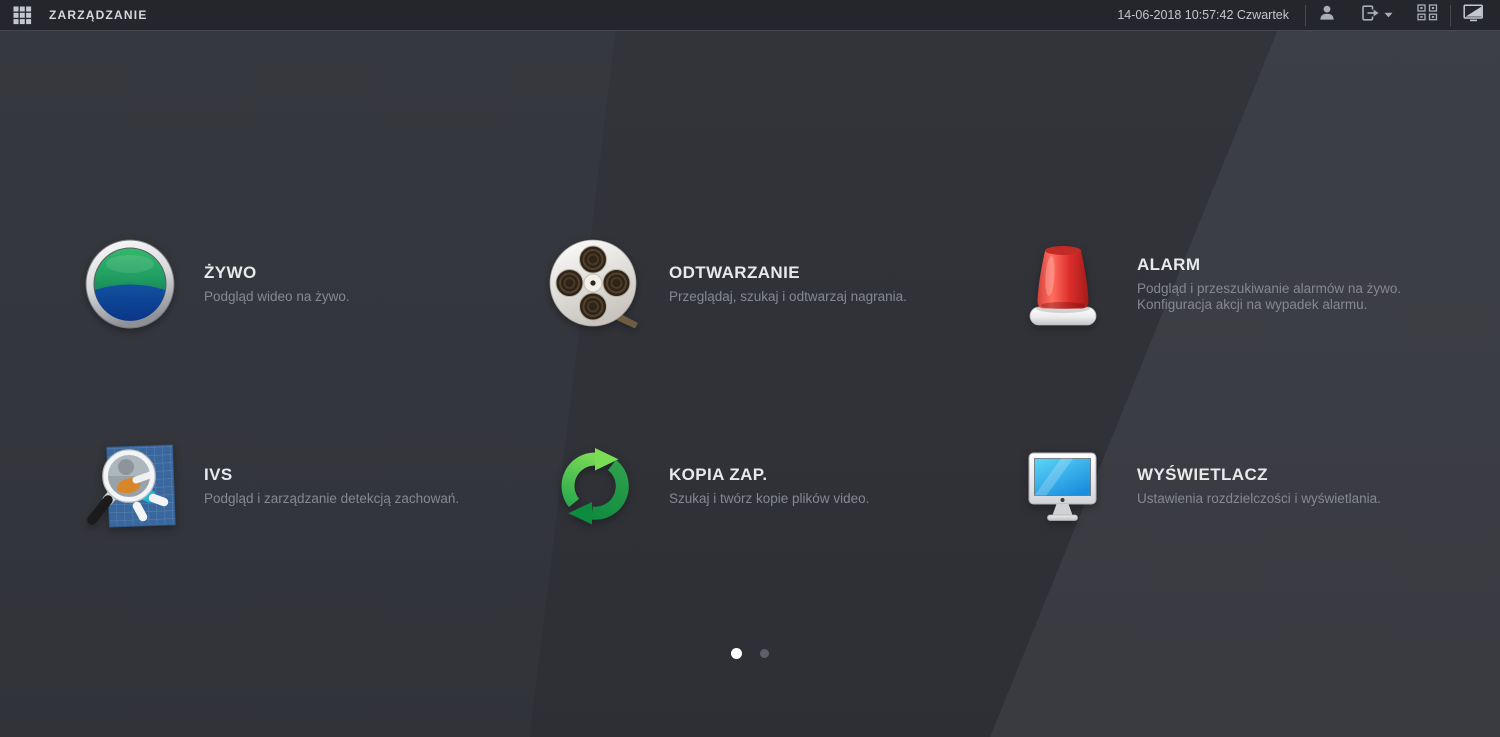 The image size is (1500, 737). What do you see at coordinates (1388, 15) in the screenshot?
I see `chevron-down-icon` at bounding box center [1388, 15].